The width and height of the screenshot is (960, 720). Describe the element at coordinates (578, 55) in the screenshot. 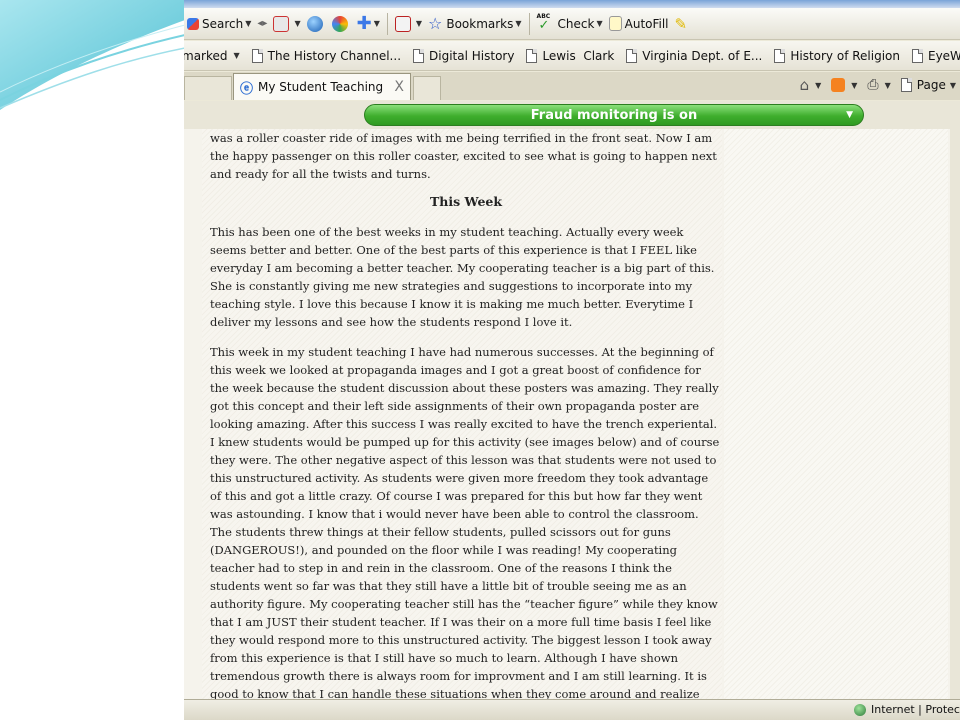

I see `bookmark-label: Lewis Clark` at that location.